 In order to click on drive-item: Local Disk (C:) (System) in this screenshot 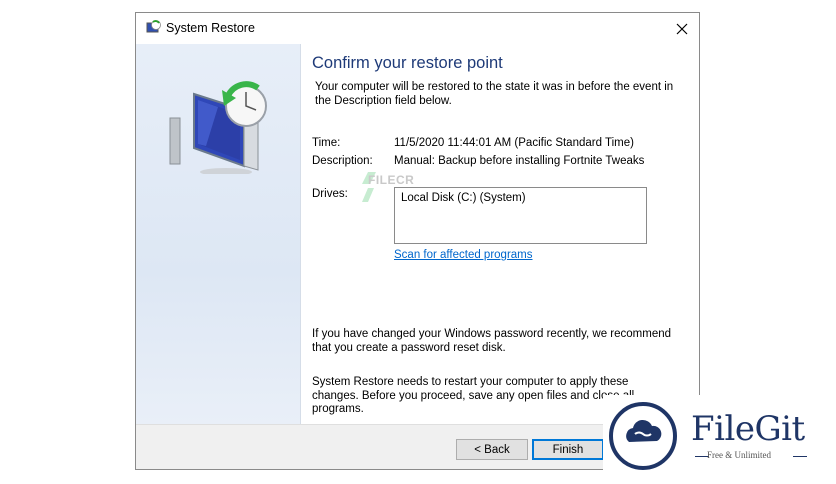, I will do `click(463, 198)`.